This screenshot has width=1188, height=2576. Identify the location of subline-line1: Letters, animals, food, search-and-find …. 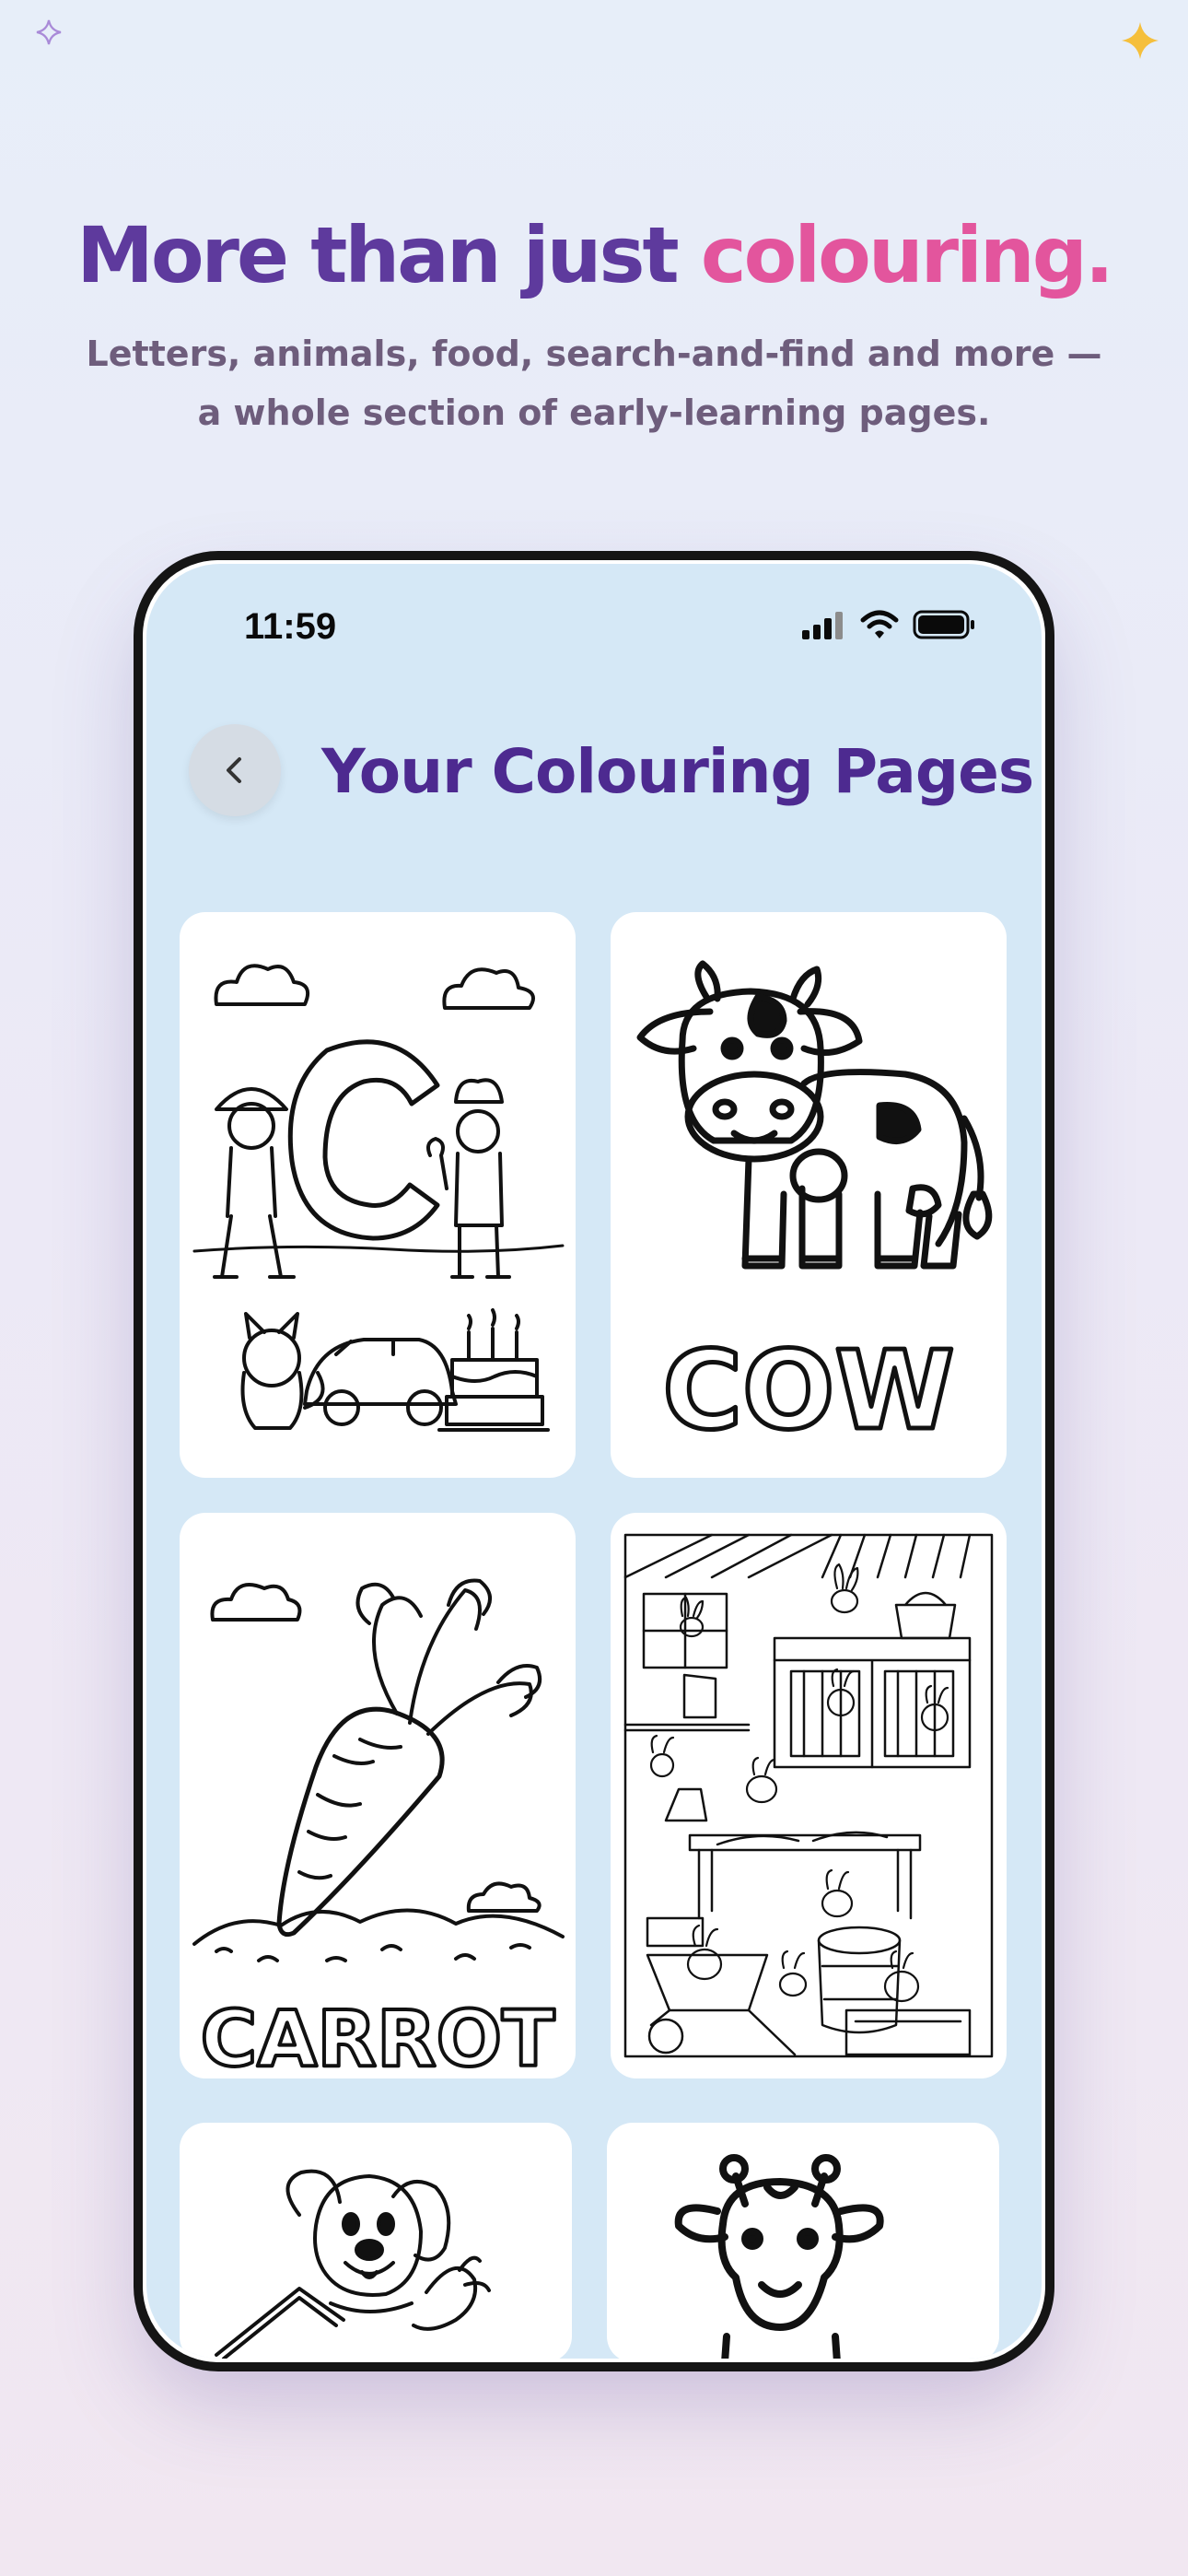
(594, 354).